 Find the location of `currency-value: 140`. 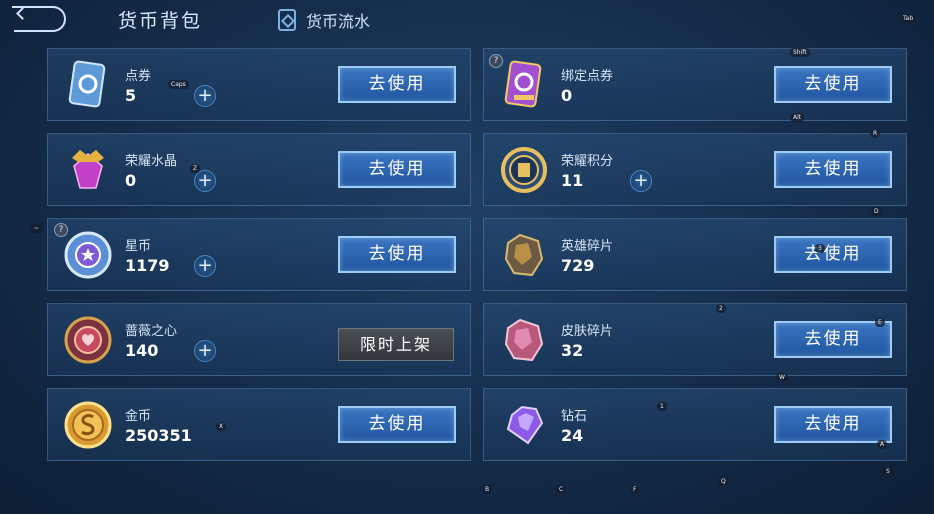

currency-value: 140 is located at coordinates (142, 350).